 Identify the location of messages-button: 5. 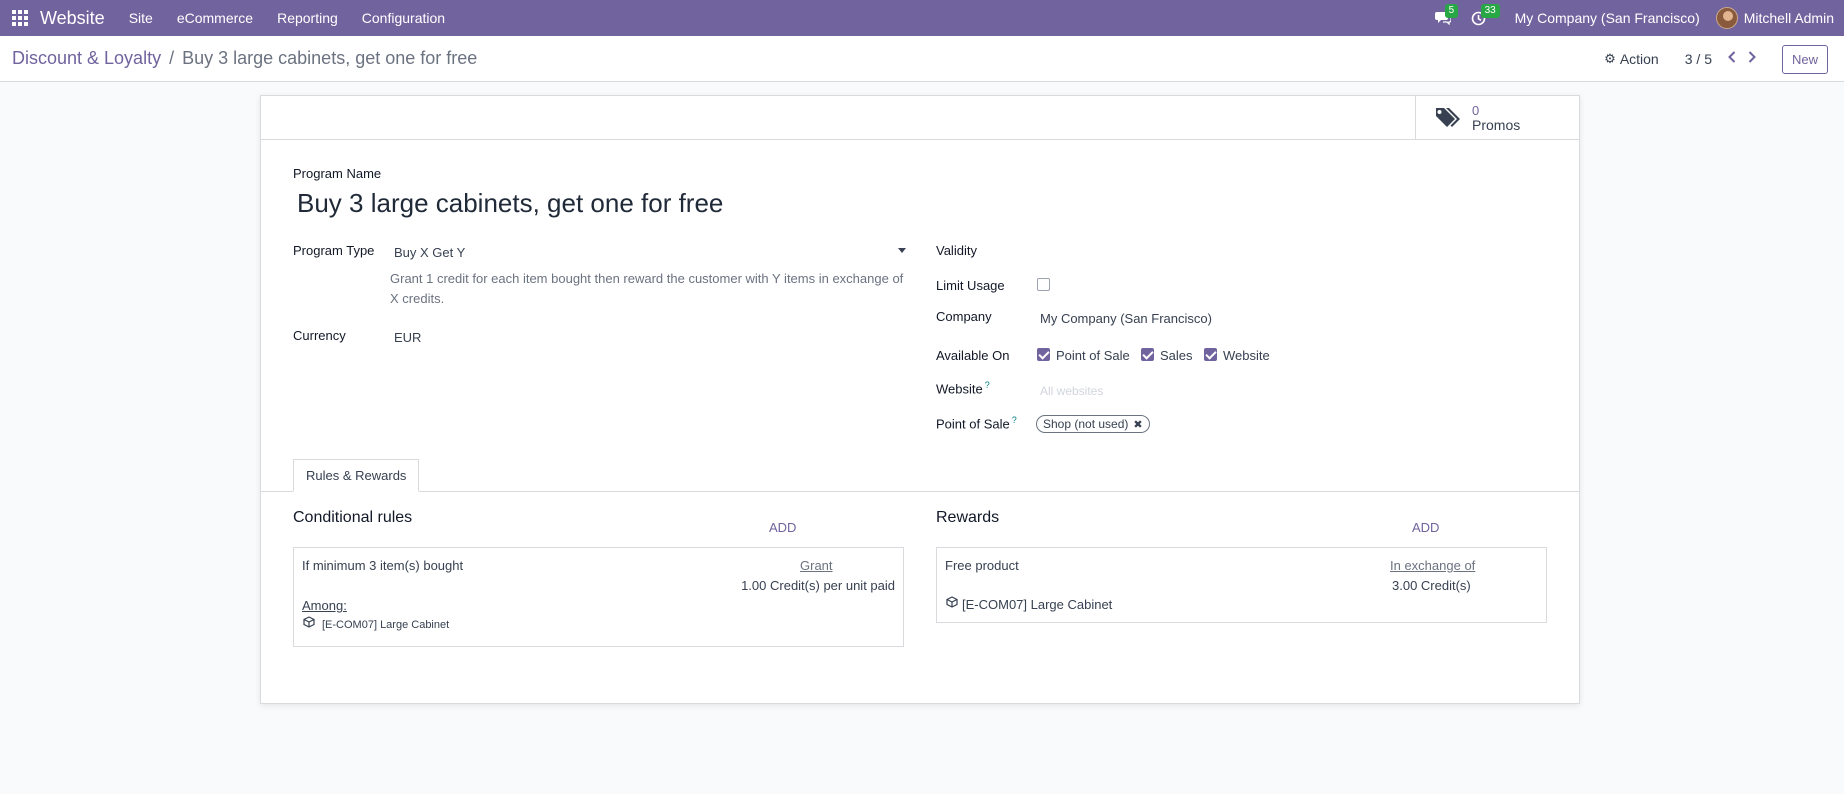
(1443, 18).